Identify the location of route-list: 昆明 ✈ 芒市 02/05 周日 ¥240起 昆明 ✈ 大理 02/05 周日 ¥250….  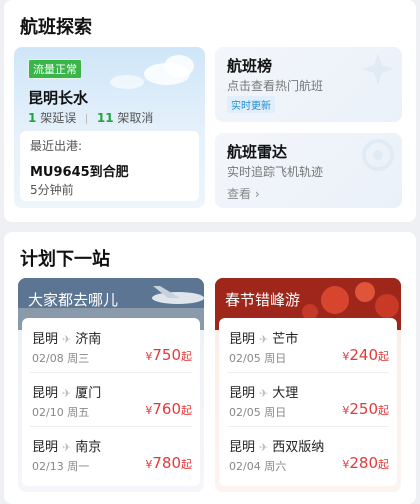
(308, 402).